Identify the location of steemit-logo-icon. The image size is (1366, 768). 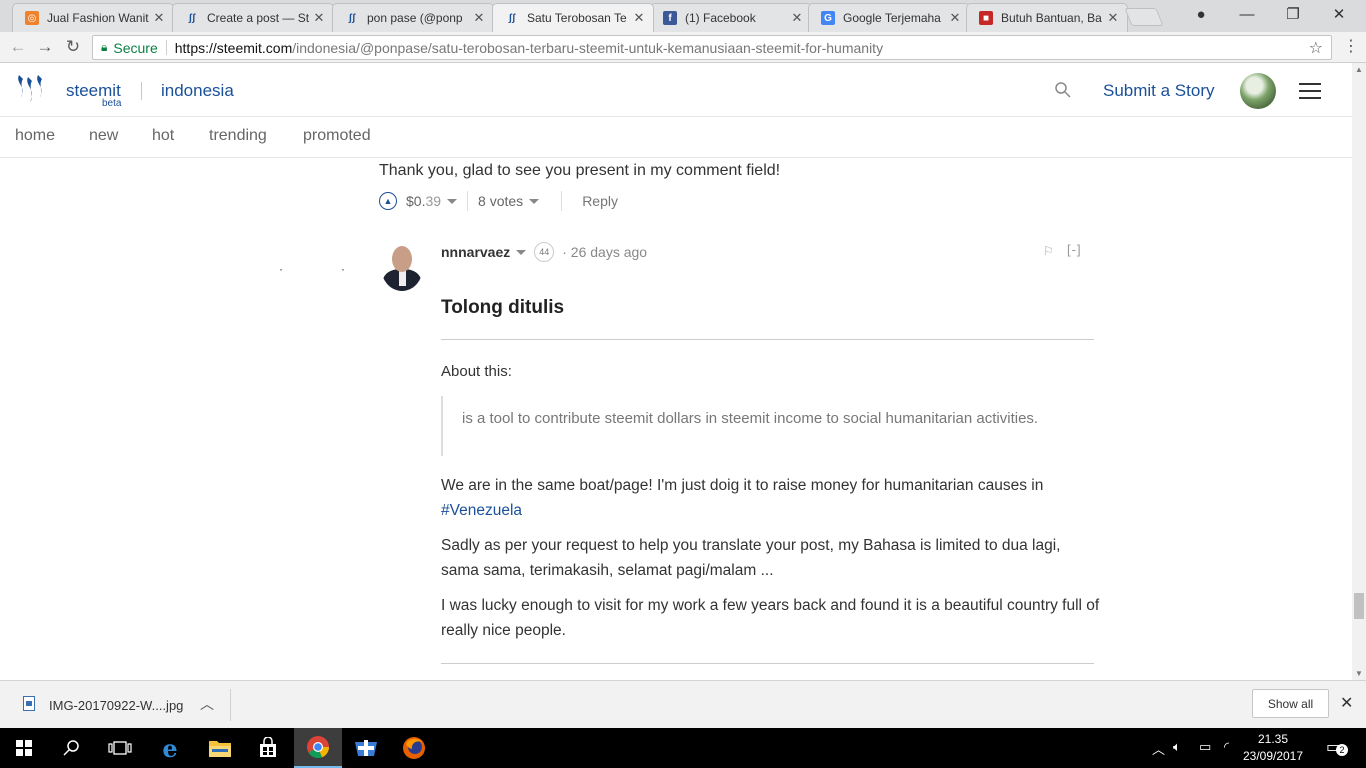
(33, 89).